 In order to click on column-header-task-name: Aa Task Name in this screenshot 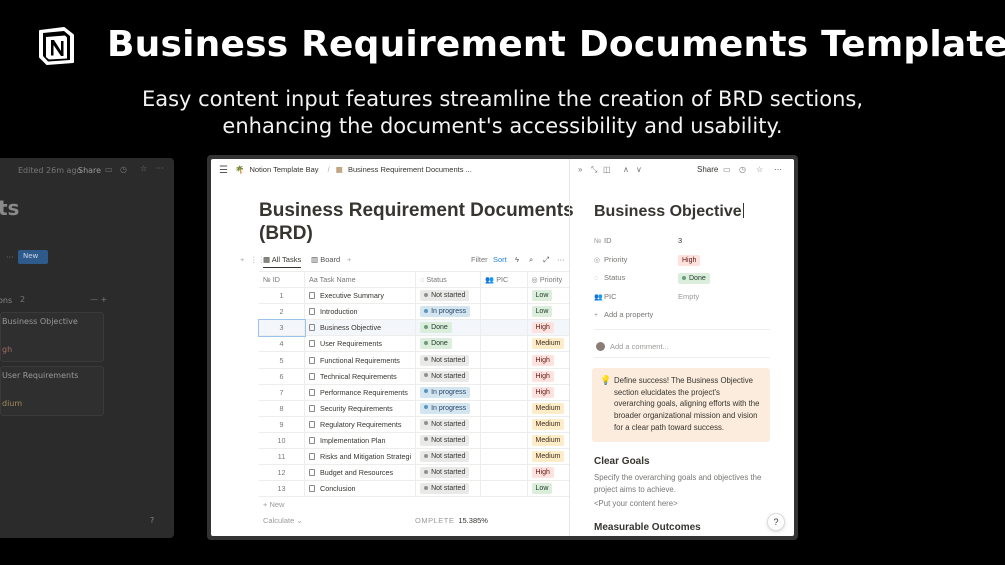, I will do `click(360, 279)`.